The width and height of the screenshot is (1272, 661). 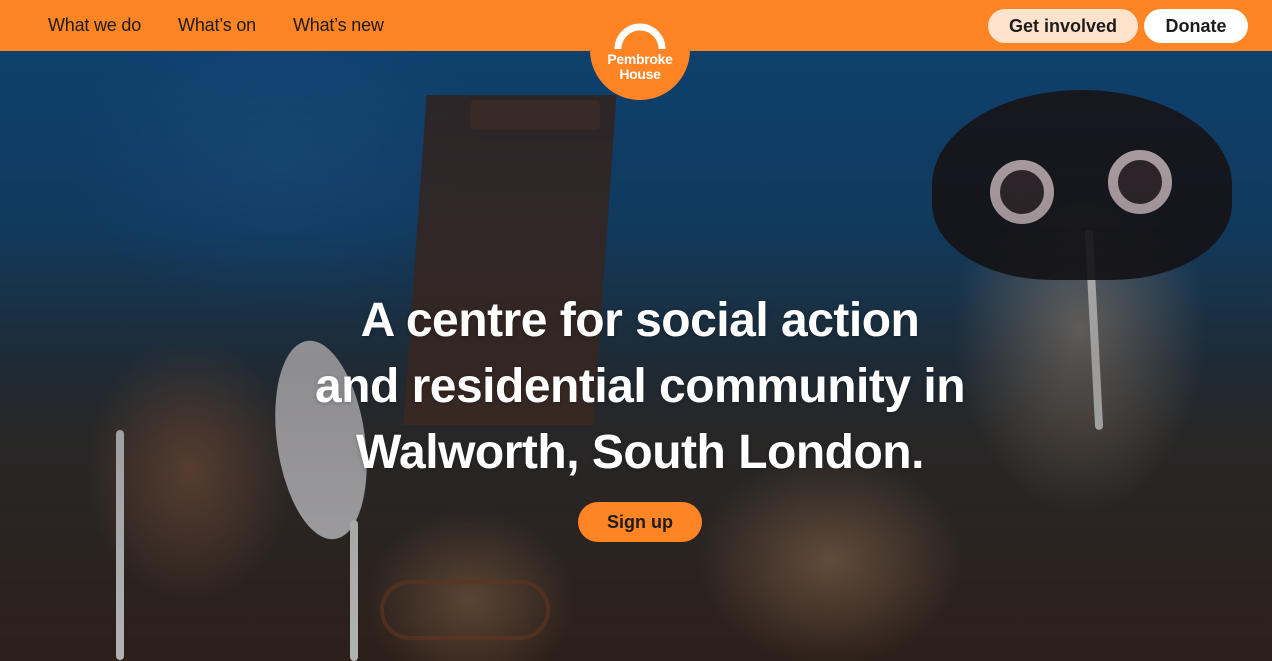 What do you see at coordinates (640, 73) in the screenshot?
I see `logo-text-line2: House` at bounding box center [640, 73].